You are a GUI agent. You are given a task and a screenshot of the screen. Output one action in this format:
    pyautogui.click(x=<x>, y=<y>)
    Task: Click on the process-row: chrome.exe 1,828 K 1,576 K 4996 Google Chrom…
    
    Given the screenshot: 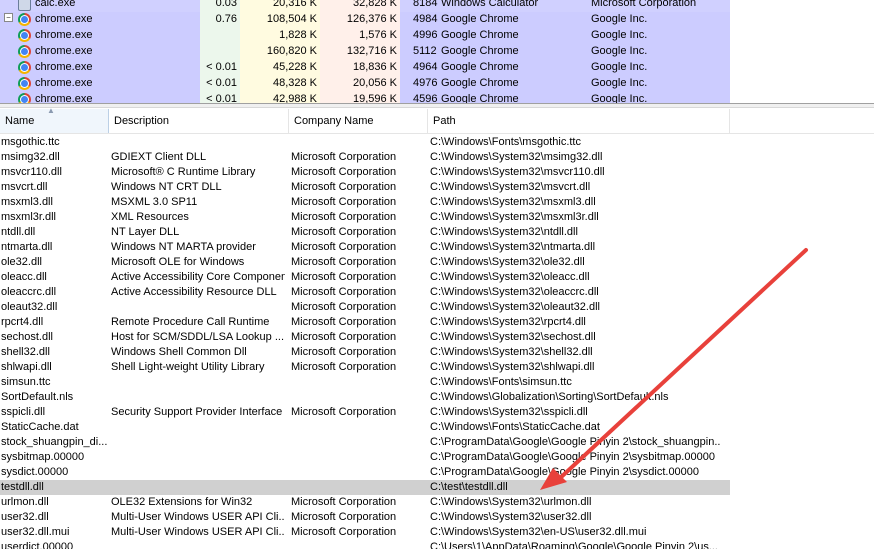 What is the action you would take?
    pyautogui.click(x=365, y=36)
    